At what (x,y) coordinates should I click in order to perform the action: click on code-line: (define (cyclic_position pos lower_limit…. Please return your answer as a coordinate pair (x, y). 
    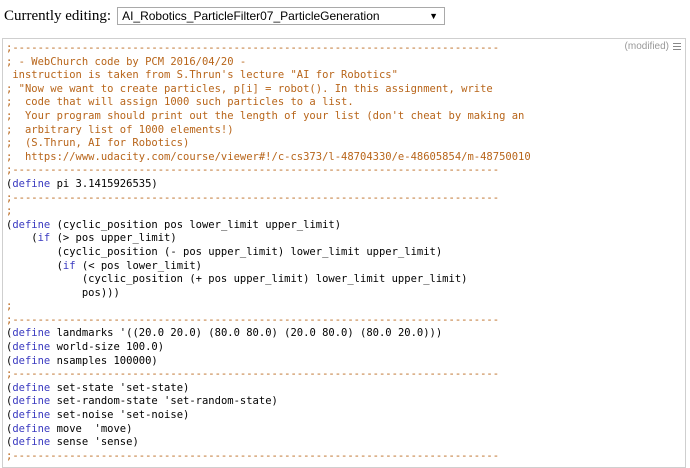
    Looking at the image, I should click on (345, 226).